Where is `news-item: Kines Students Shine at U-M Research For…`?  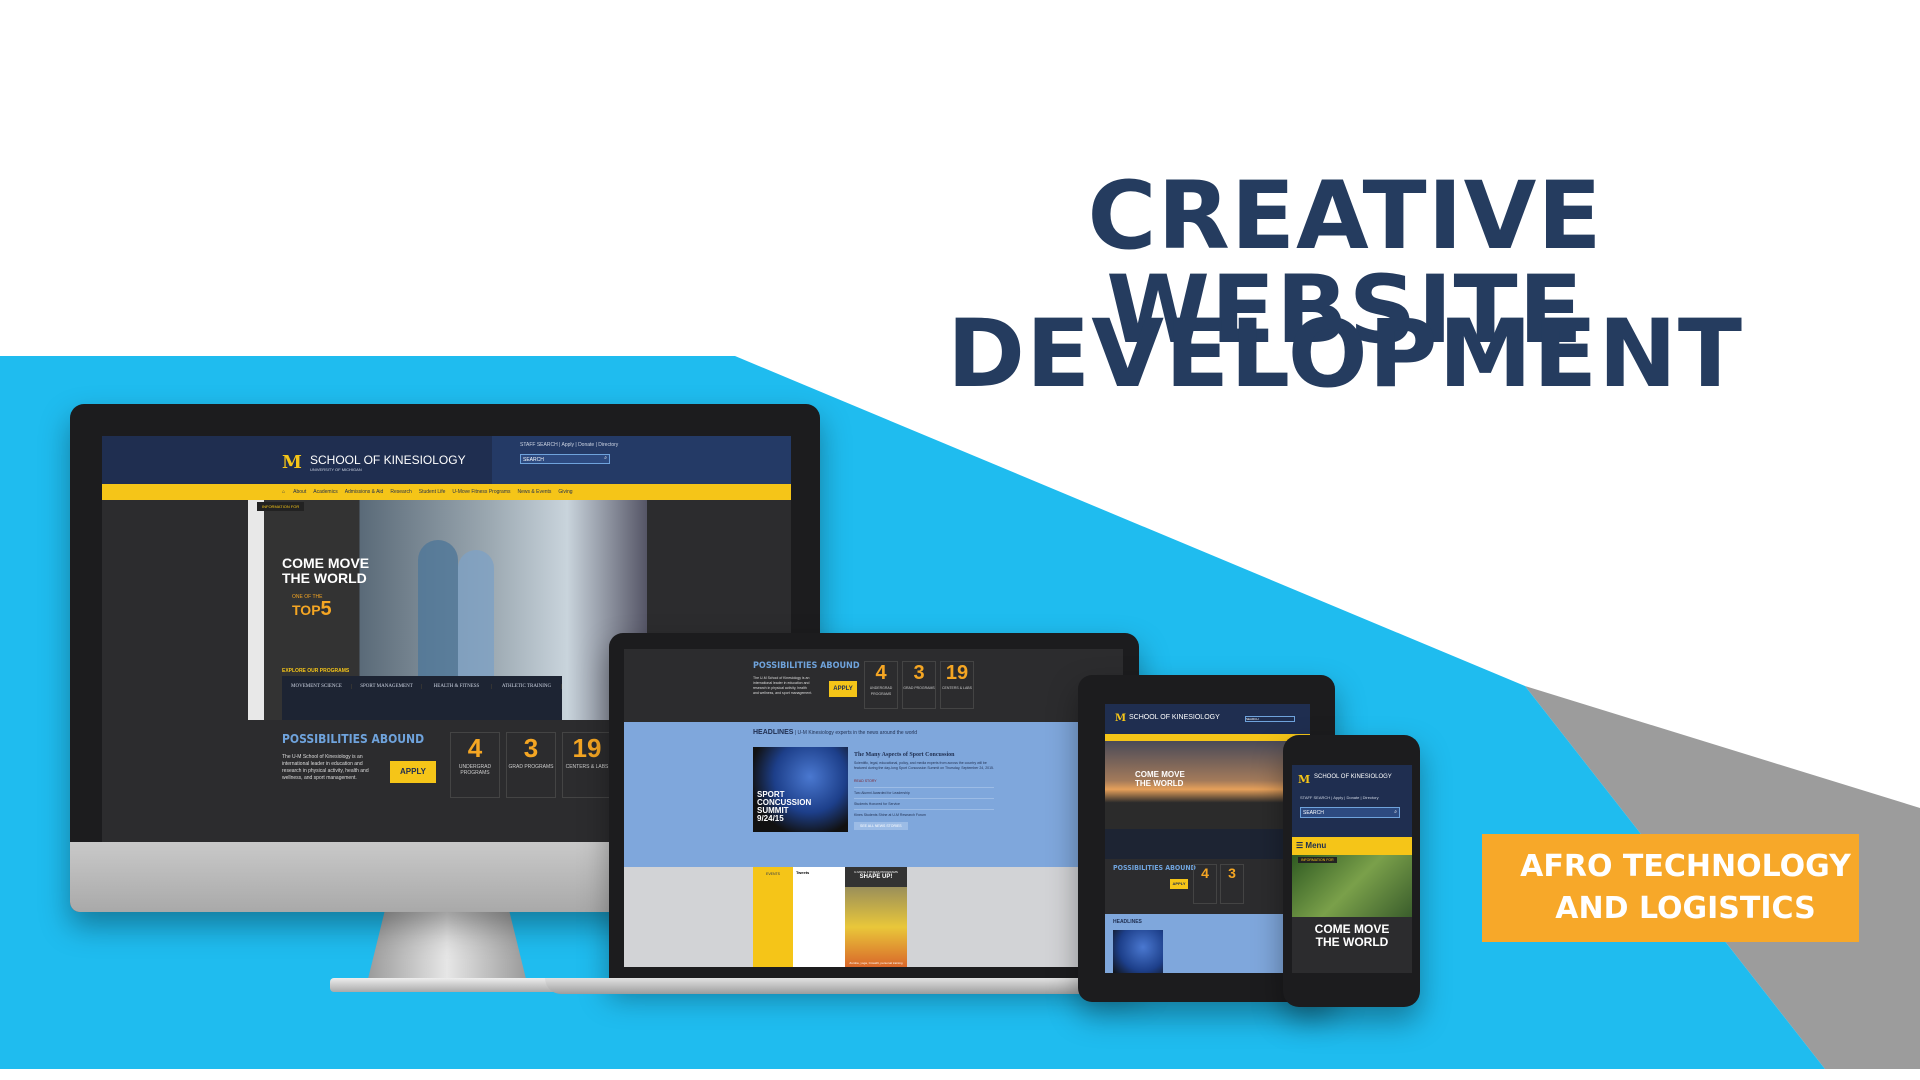
news-item: Kines Students Shine at U-M Research For… is located at coordinates (924, 814).